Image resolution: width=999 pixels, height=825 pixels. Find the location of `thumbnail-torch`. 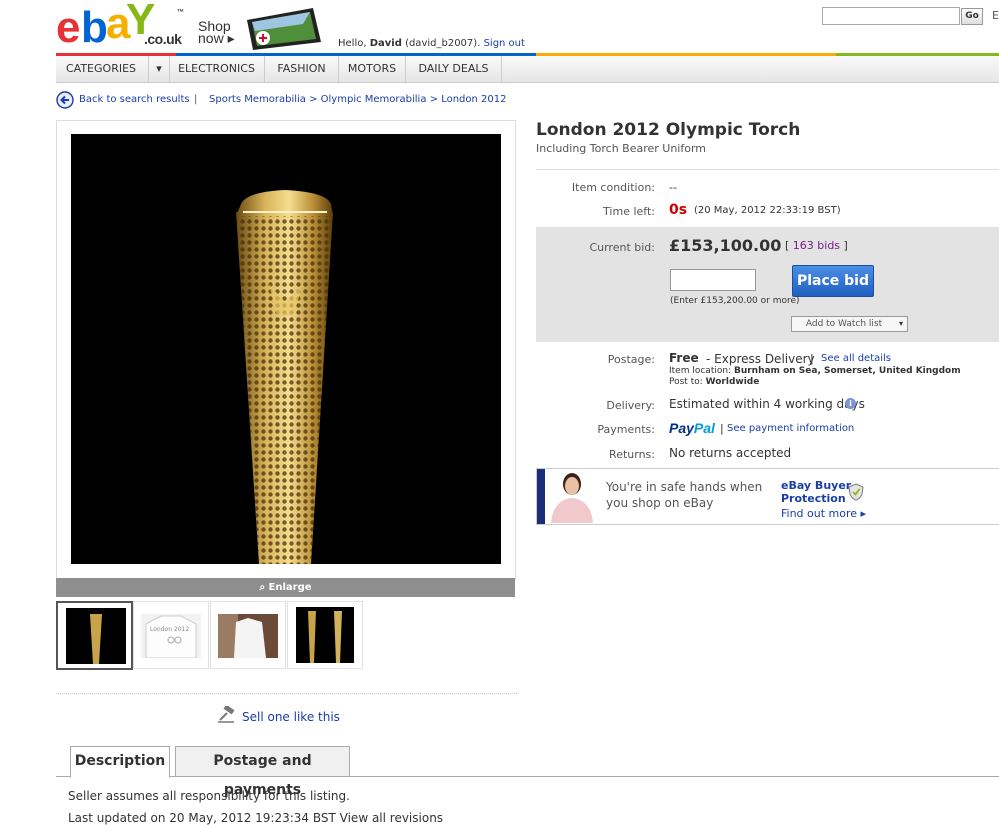

thumbnail-torch is located at coordinates (94, 635).